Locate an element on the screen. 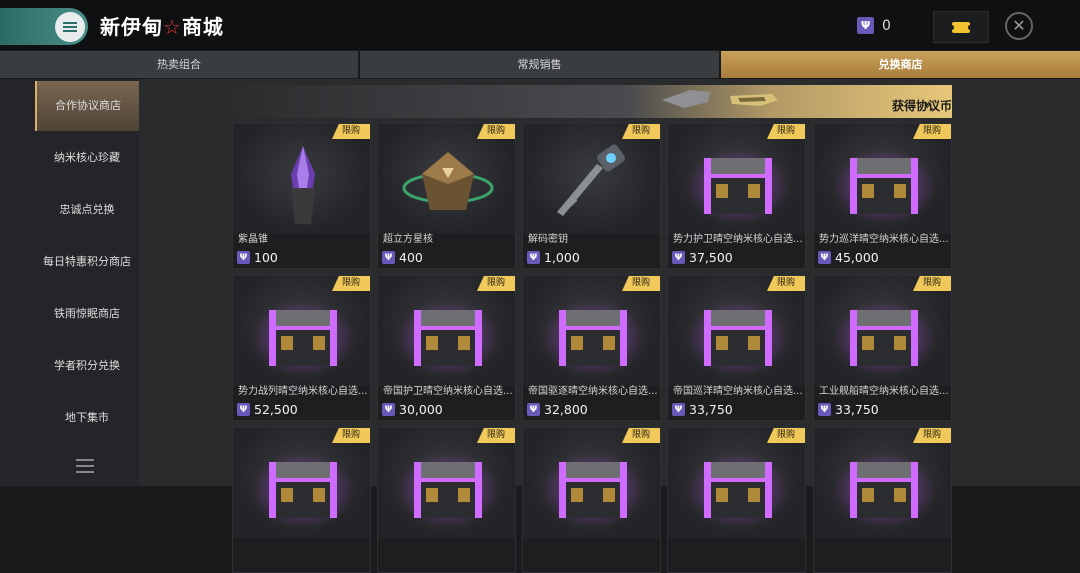  sidebar-item-black-market: 地下集市 is located at coordinates (87, 418).